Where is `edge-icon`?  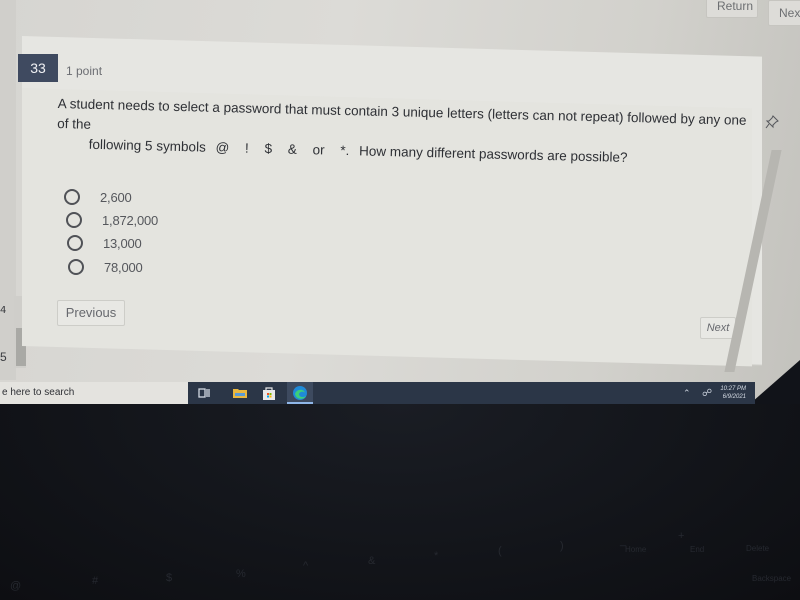
edge-icon is located at coordinates (300, 393).